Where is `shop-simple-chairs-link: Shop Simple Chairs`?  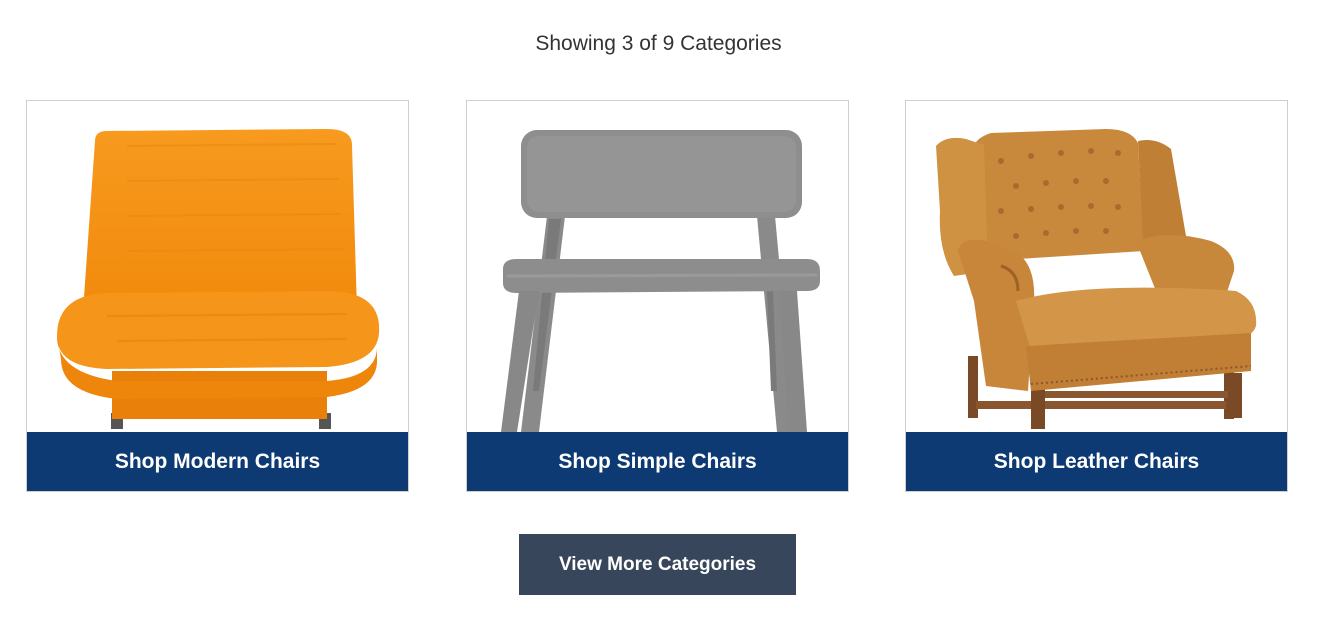 shop-simple-chairs-link: Shop Simple Chairs is located at coordinates (657, 461).